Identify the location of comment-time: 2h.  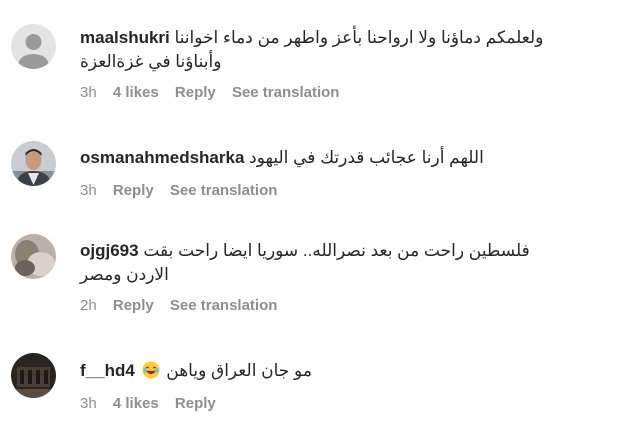
(88, 305).